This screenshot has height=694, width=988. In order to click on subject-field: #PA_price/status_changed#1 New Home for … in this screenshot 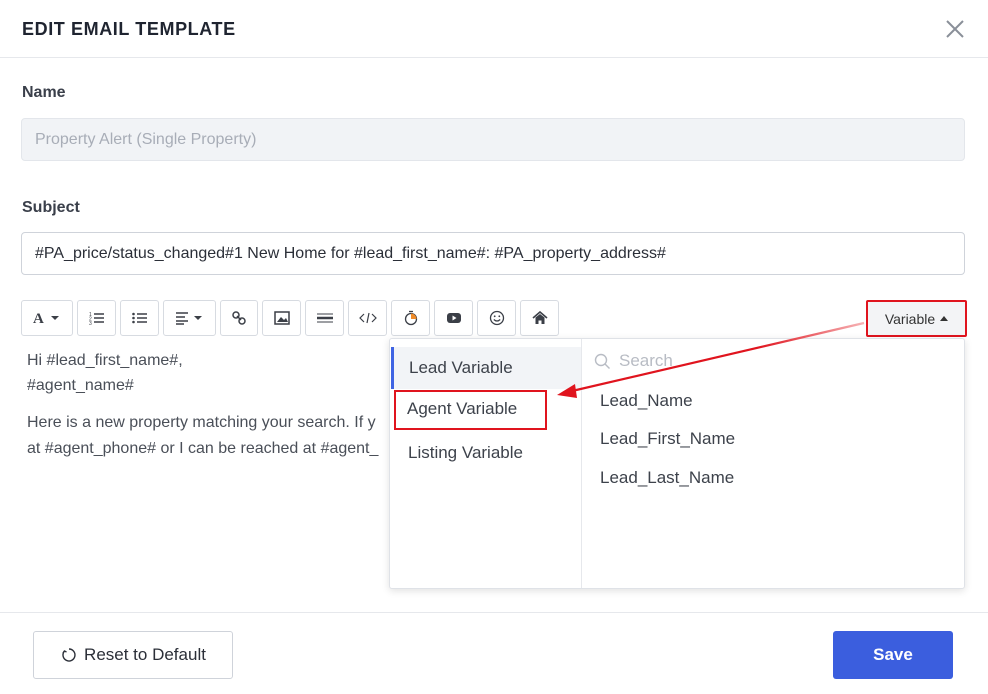, I will do `click(493, 253)`.